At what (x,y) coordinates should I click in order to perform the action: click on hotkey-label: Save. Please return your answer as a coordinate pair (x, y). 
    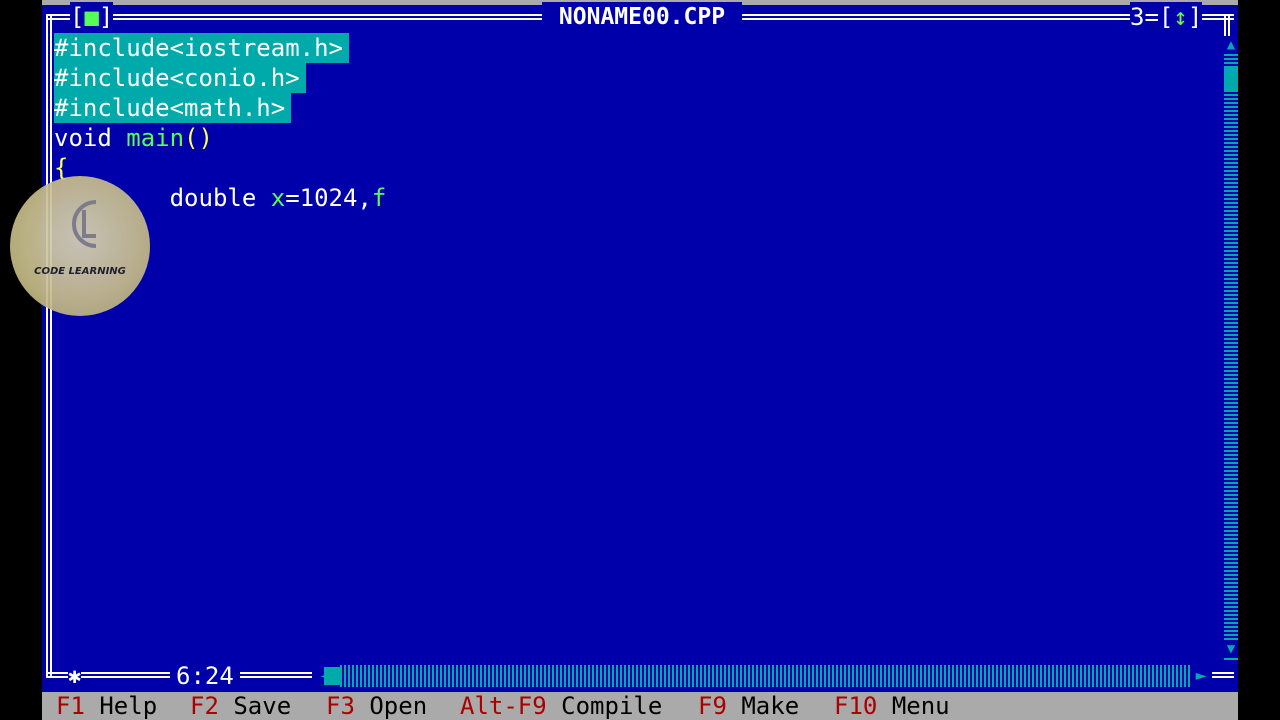
    Looking at the image, I should click on (262, 706).